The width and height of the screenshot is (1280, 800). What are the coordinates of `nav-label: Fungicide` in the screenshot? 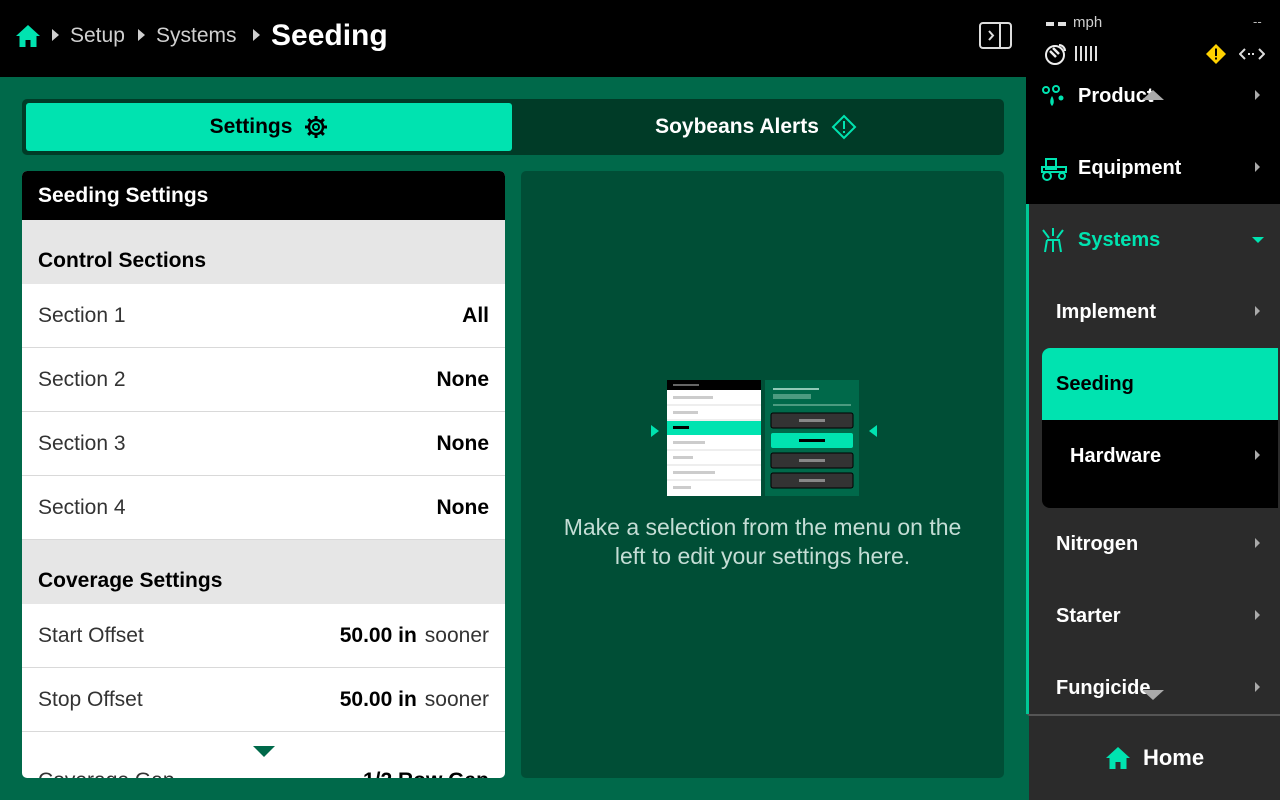 It's located at (1103, 687).